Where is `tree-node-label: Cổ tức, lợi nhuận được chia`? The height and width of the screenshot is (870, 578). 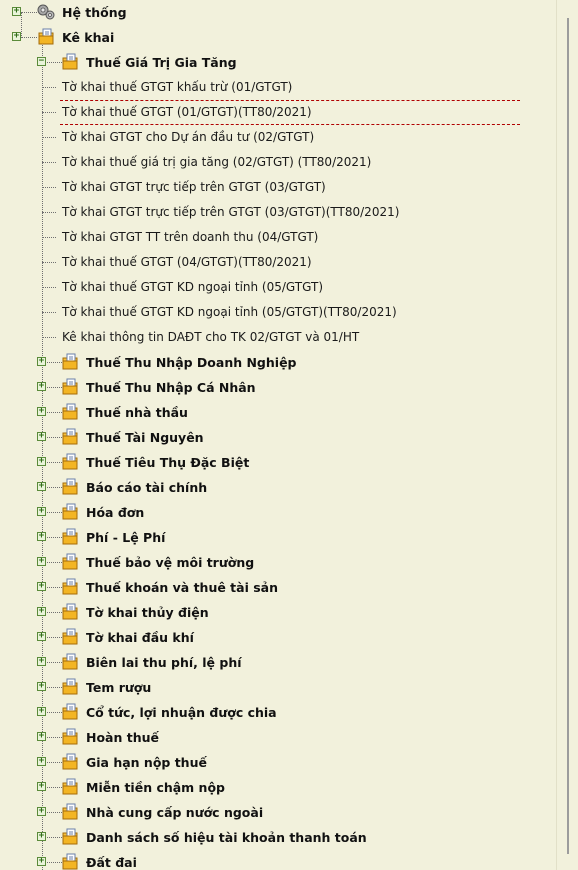
tree-node-label: Cổ tức, lợi nhuận được chia is located at coordinates (181, 712).